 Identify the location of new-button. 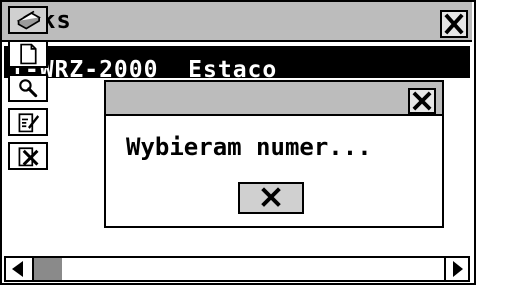
(28, 54).